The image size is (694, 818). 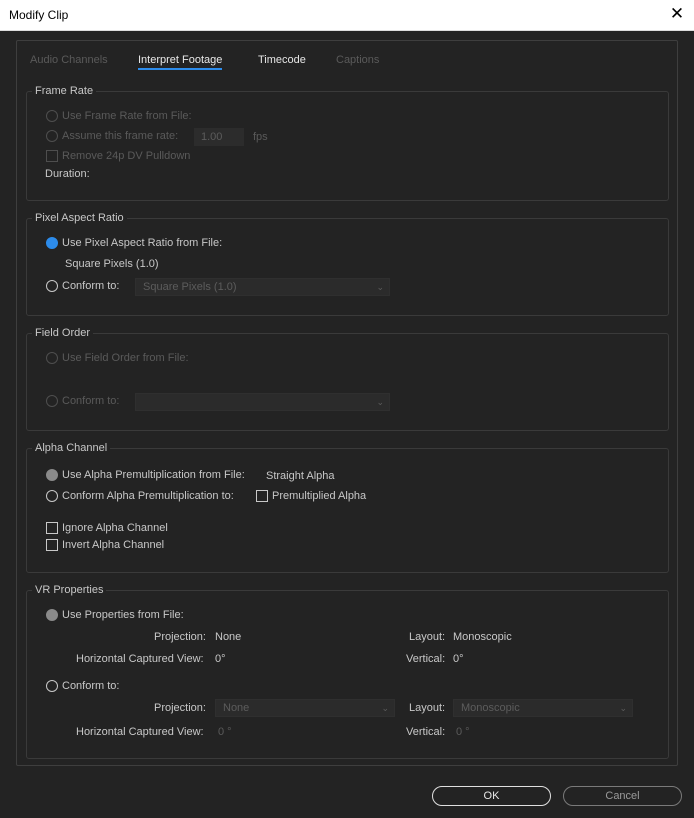 I want to click on tab-audio-channels: Audio Channels, so click(x=69, y=60).